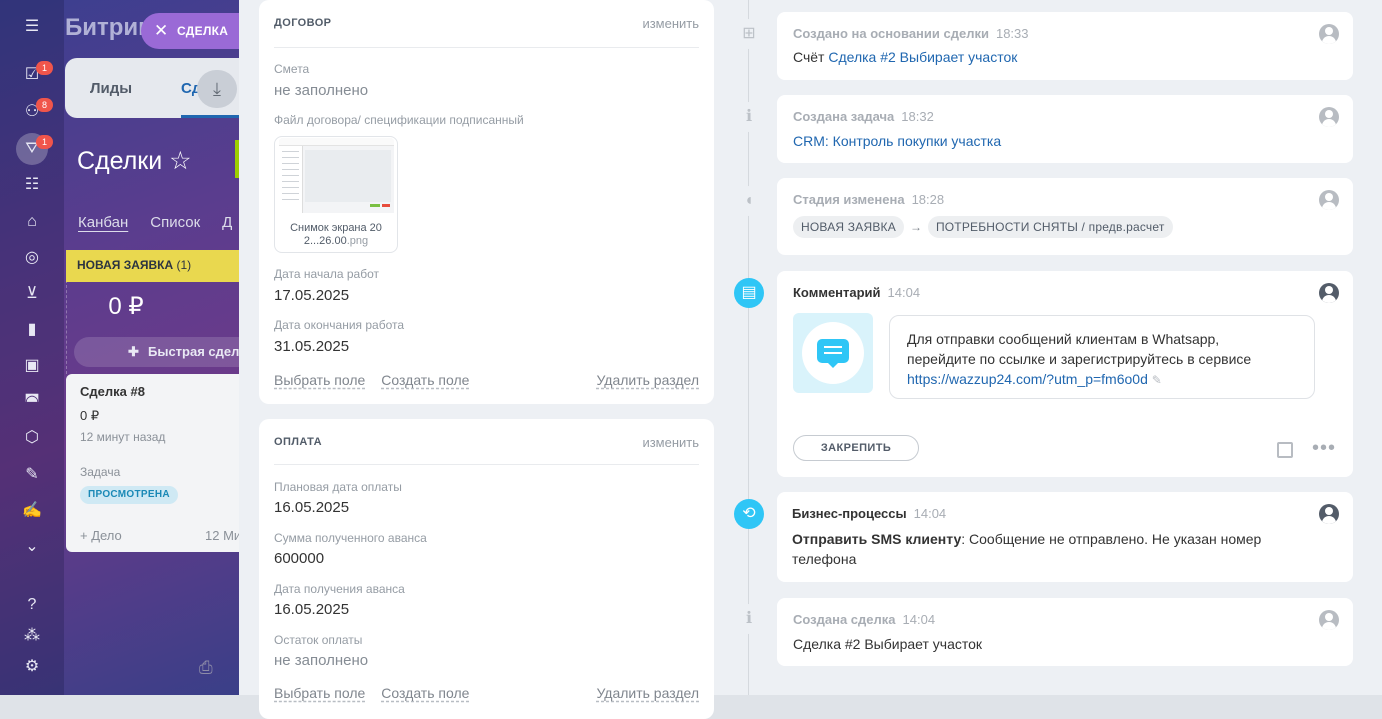 The image size is (1382, 719). What do you see at coordinates (32, 402) in the screenshot?
I see `robot-icon: ◚` at bounding box center [32, 402].